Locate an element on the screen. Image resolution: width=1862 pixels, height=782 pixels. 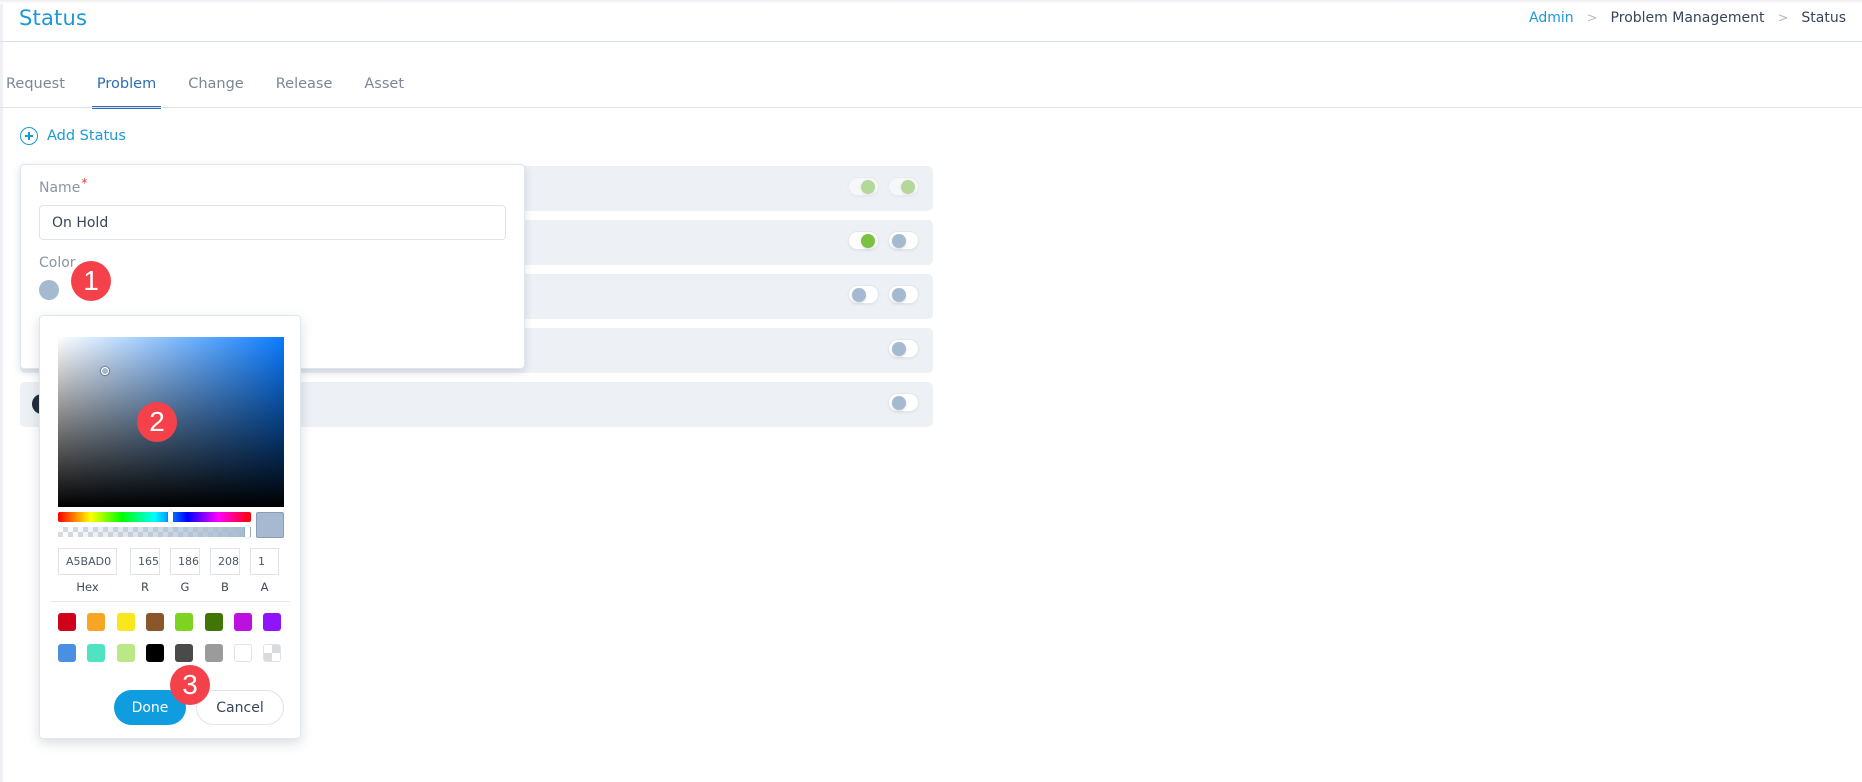
hex-input: A5BAD0 is located at coordinates (87, 561).